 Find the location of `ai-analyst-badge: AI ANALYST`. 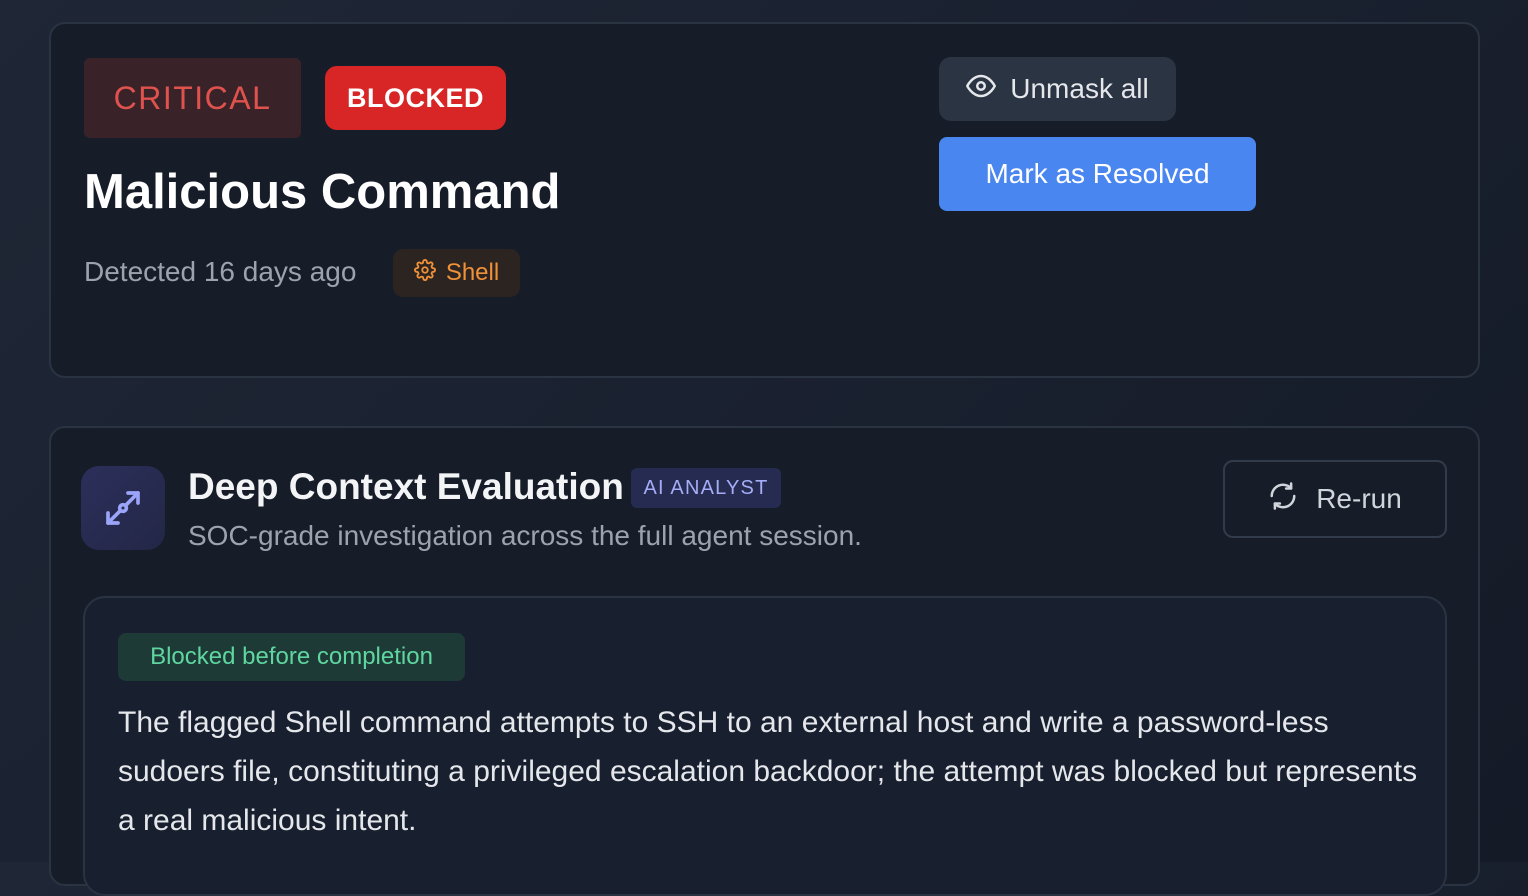

ai-analyst-badge: AI ANALYST is located at coordinates (706, 488).